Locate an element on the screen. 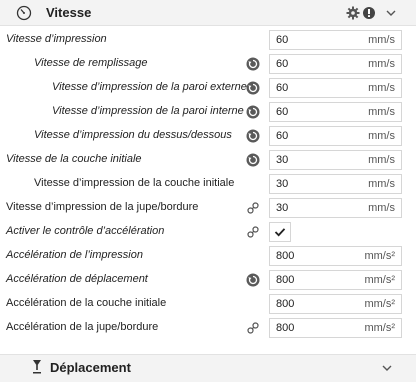 The image size is (416, 382). setting-label: Accélération de l’impression is located at coordinates (74, 255).